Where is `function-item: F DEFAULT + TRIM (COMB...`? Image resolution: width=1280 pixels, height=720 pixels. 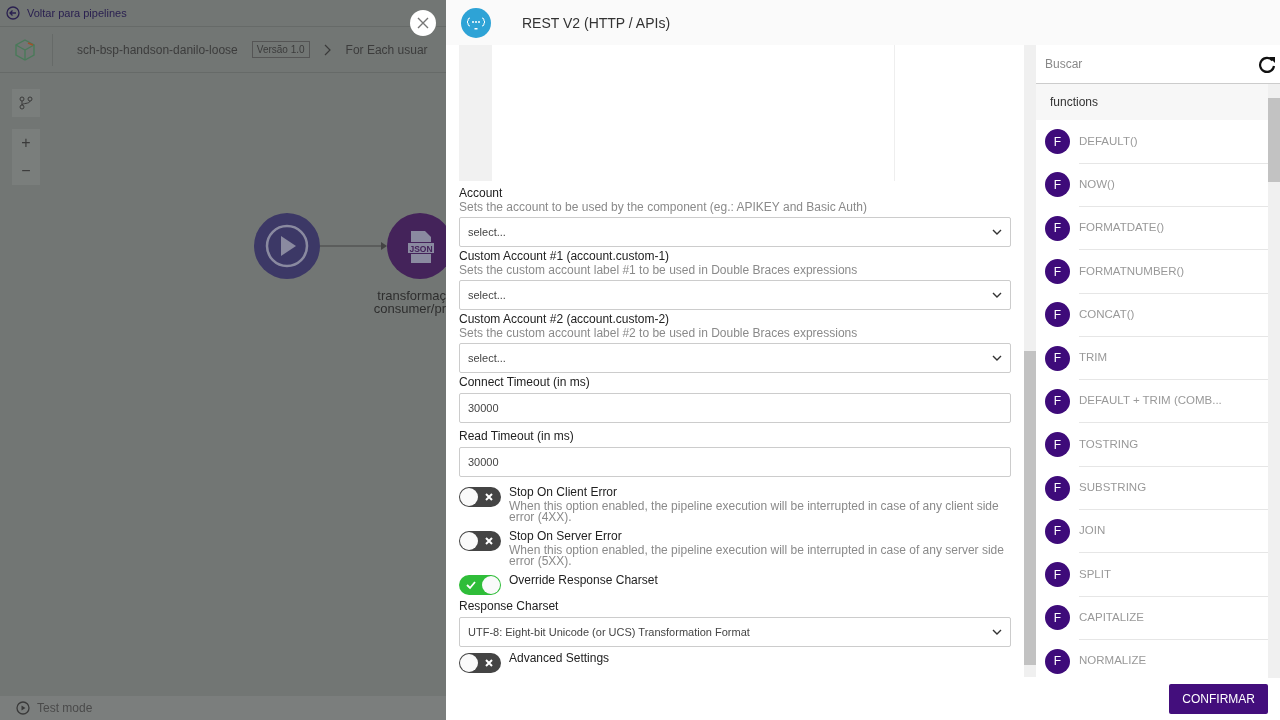 function-item: F DEFAULT + TRIM (COMB... is located at coordinates (1152, 401).